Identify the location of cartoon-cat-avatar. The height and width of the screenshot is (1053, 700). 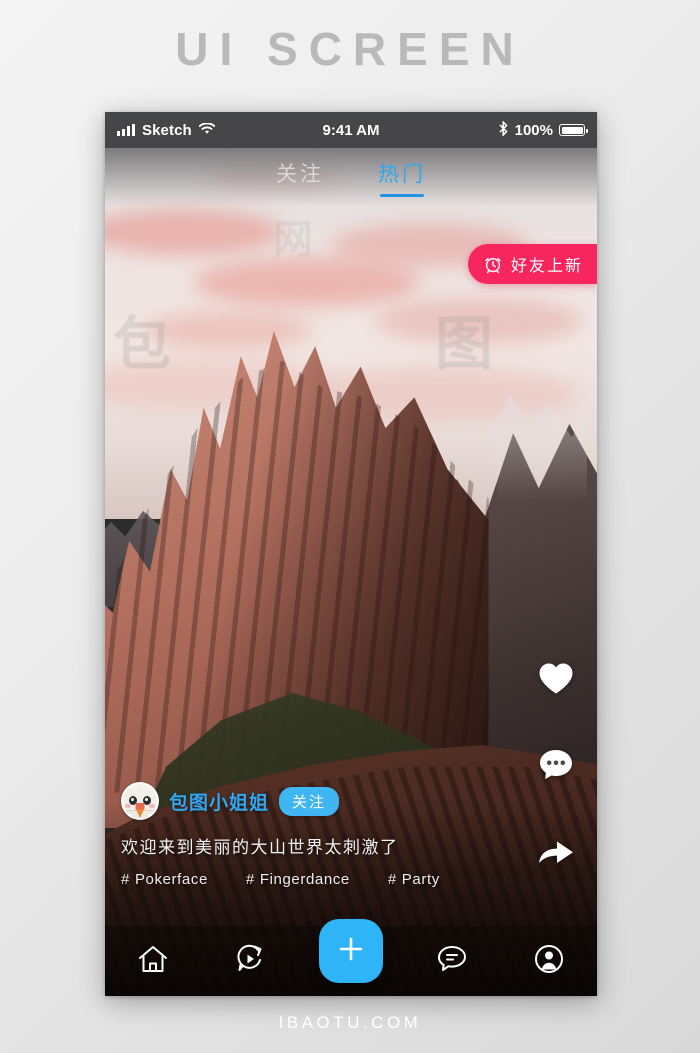
(140, 801).